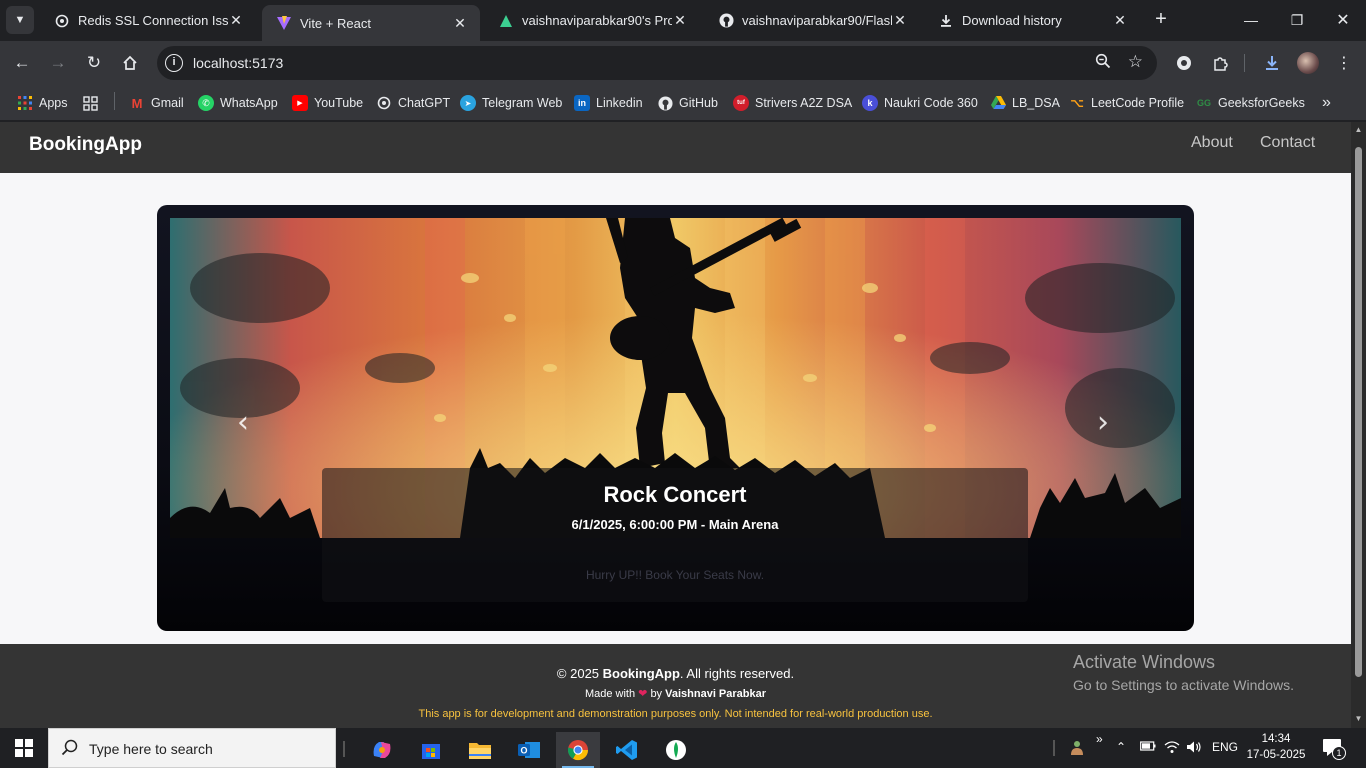  I want to click on forward-button: →, so click(58, 63).